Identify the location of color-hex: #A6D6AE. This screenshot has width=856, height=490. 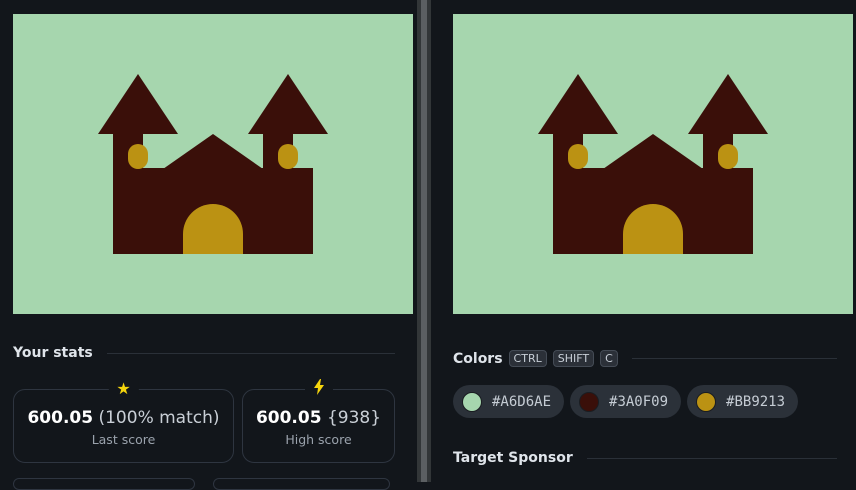
(522, 401).